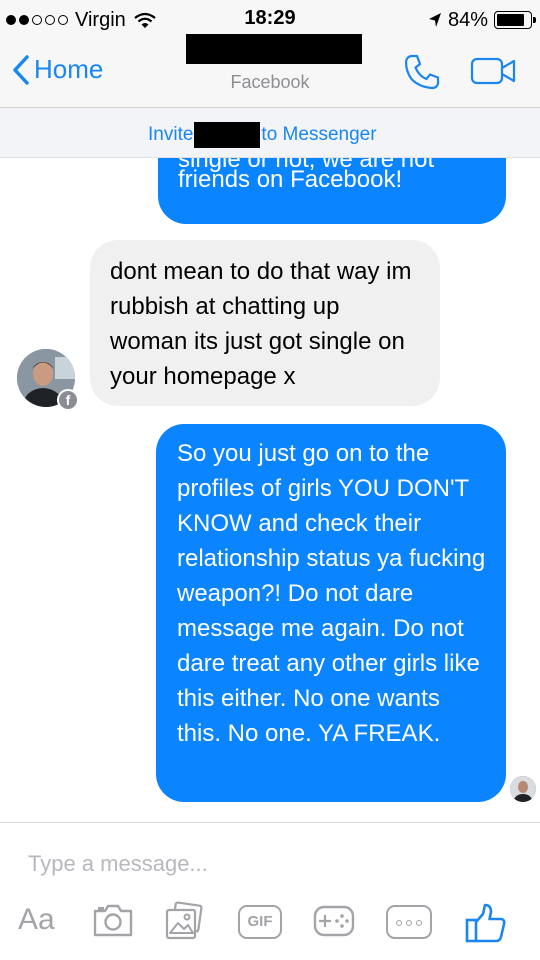  Describe the element at coordinates (493, 71) in the screenshot. I see `video-camera-icon` at that location.